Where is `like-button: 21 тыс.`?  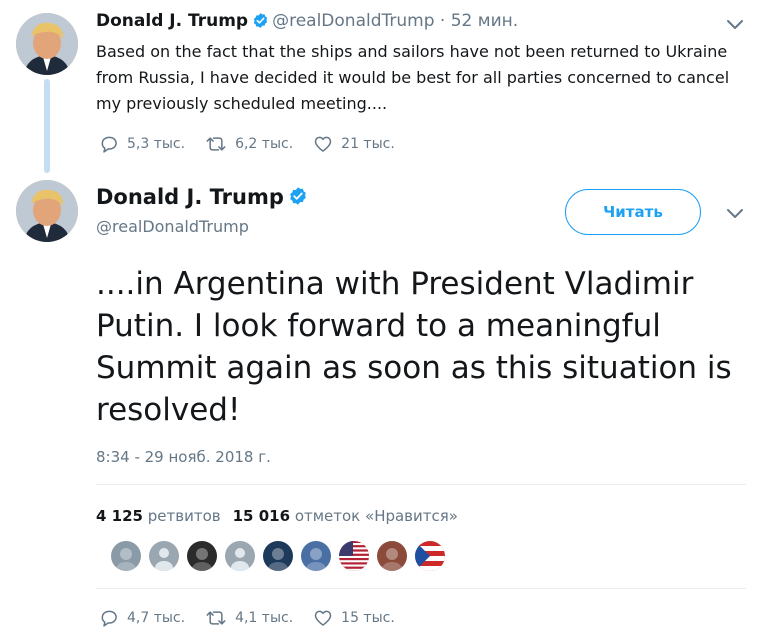 like-button: 21 тыс. is located at coordinates (354, 144).